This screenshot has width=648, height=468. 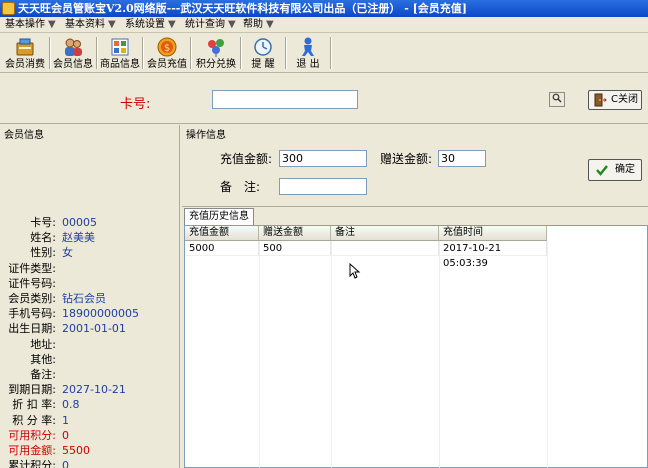 What do you see at coordinates (150, 25) in the screenshot?
I see `menu-system-settings: 系统设置 ▼` at bounding box center [150, 25].